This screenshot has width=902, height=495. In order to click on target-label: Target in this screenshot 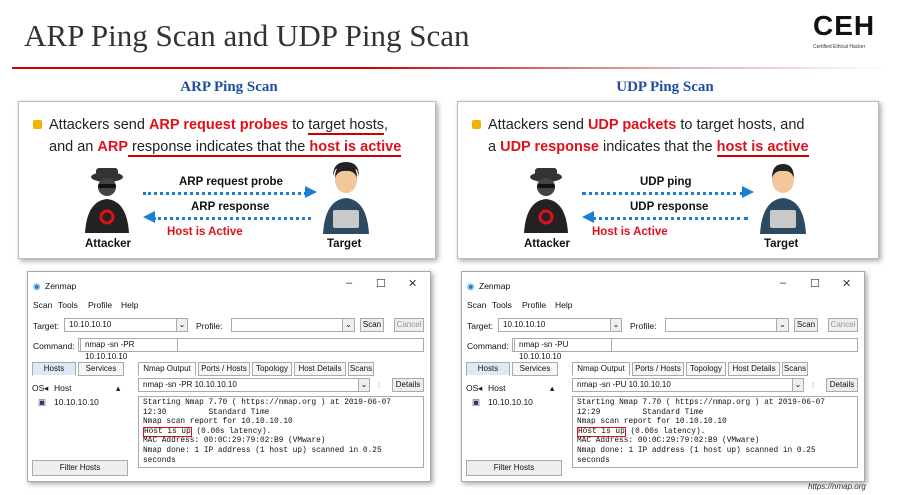, I will do `click(781, 244)`.